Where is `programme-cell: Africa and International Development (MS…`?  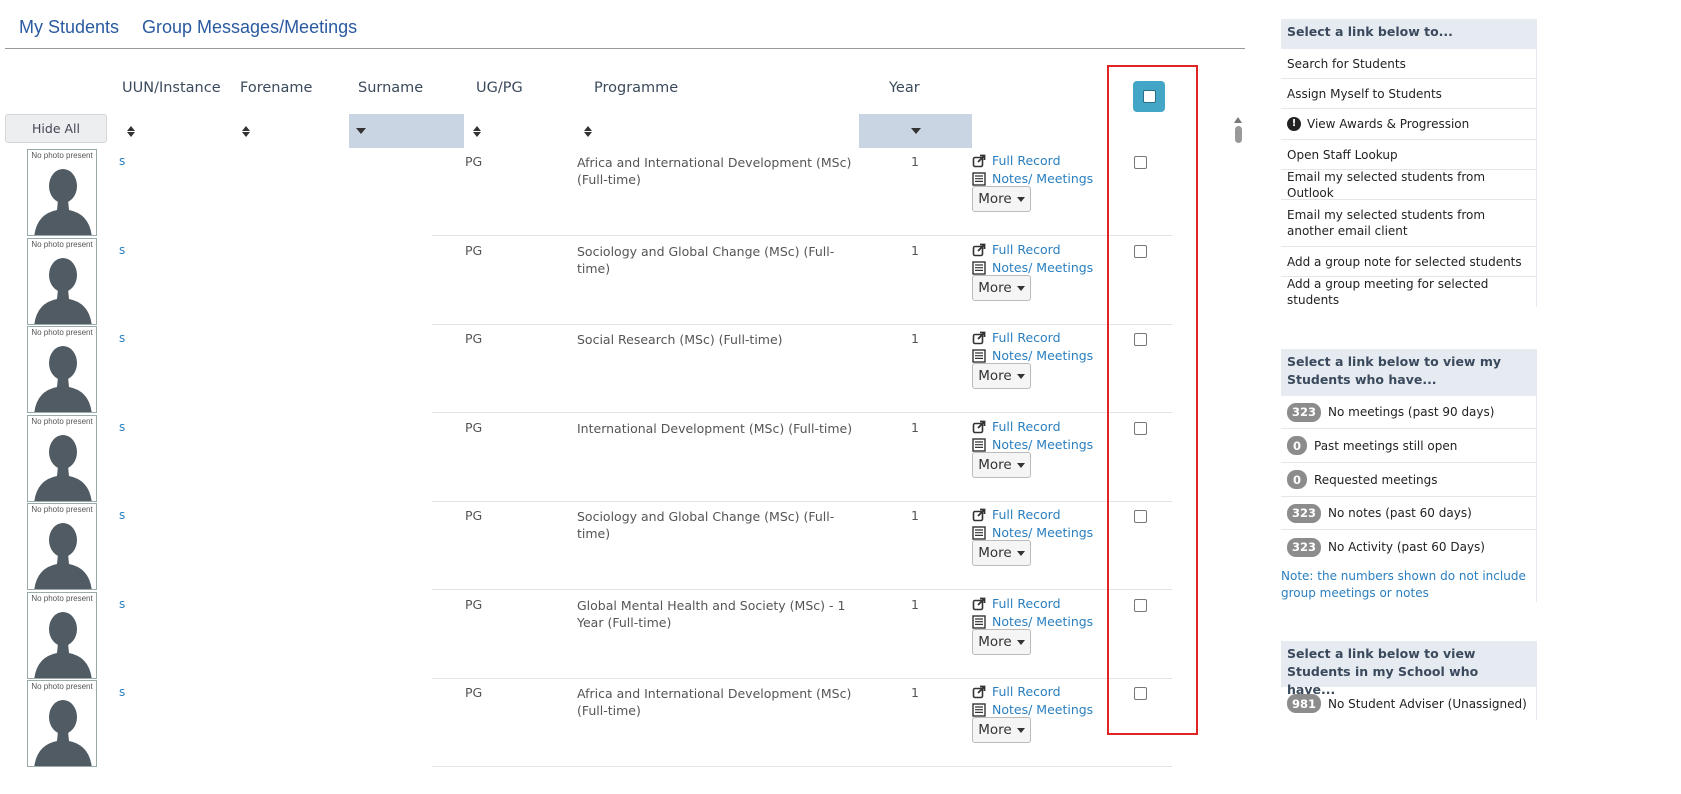 programme-cell: Africa and International Development (MS… is located at coordinates (714, 702).